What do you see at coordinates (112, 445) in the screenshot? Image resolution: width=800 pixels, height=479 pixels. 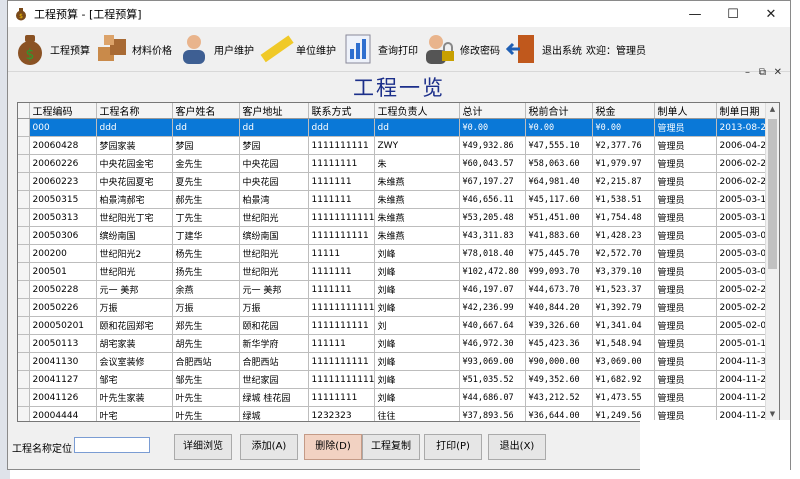 I see `locate-input` at bounding box center [112, 445].